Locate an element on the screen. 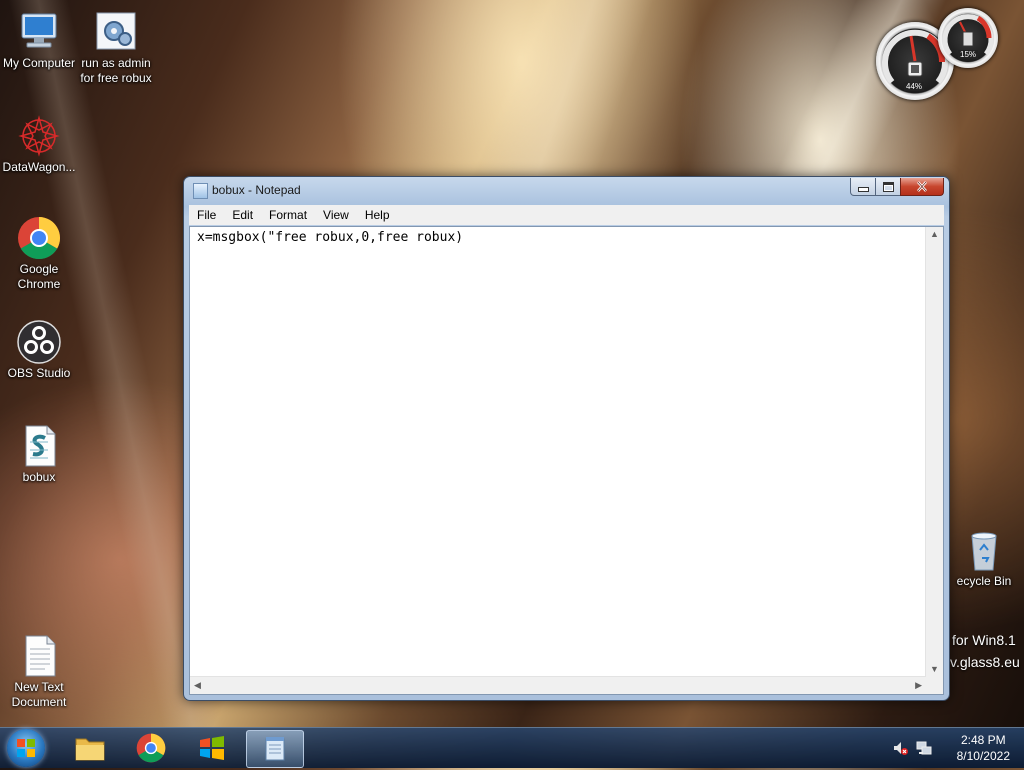  windows-flag-icon is located at coordinates (212, 748).